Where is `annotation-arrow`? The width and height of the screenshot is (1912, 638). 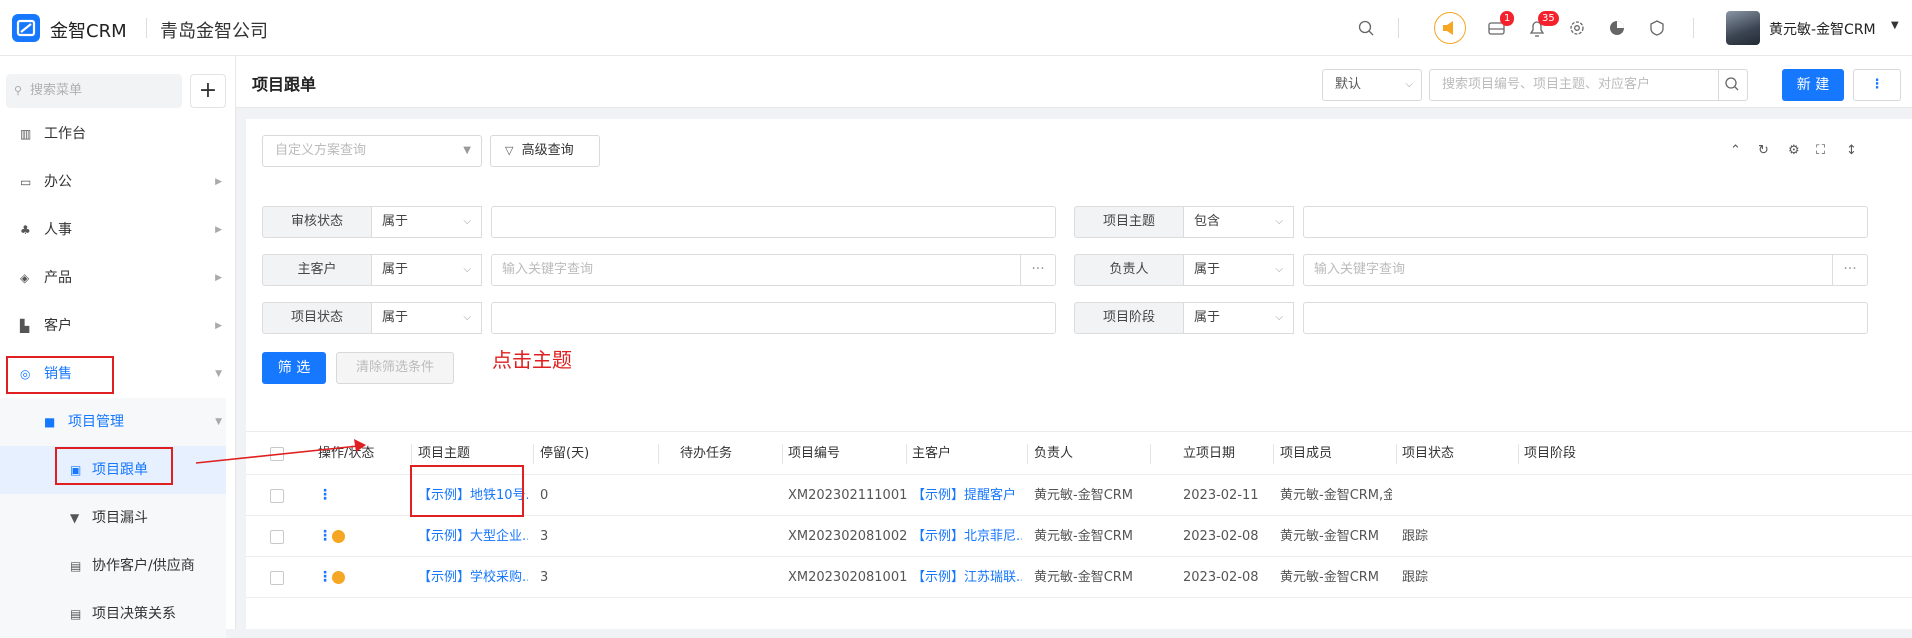
annotation-arrow is located at coordinates (280, 451).